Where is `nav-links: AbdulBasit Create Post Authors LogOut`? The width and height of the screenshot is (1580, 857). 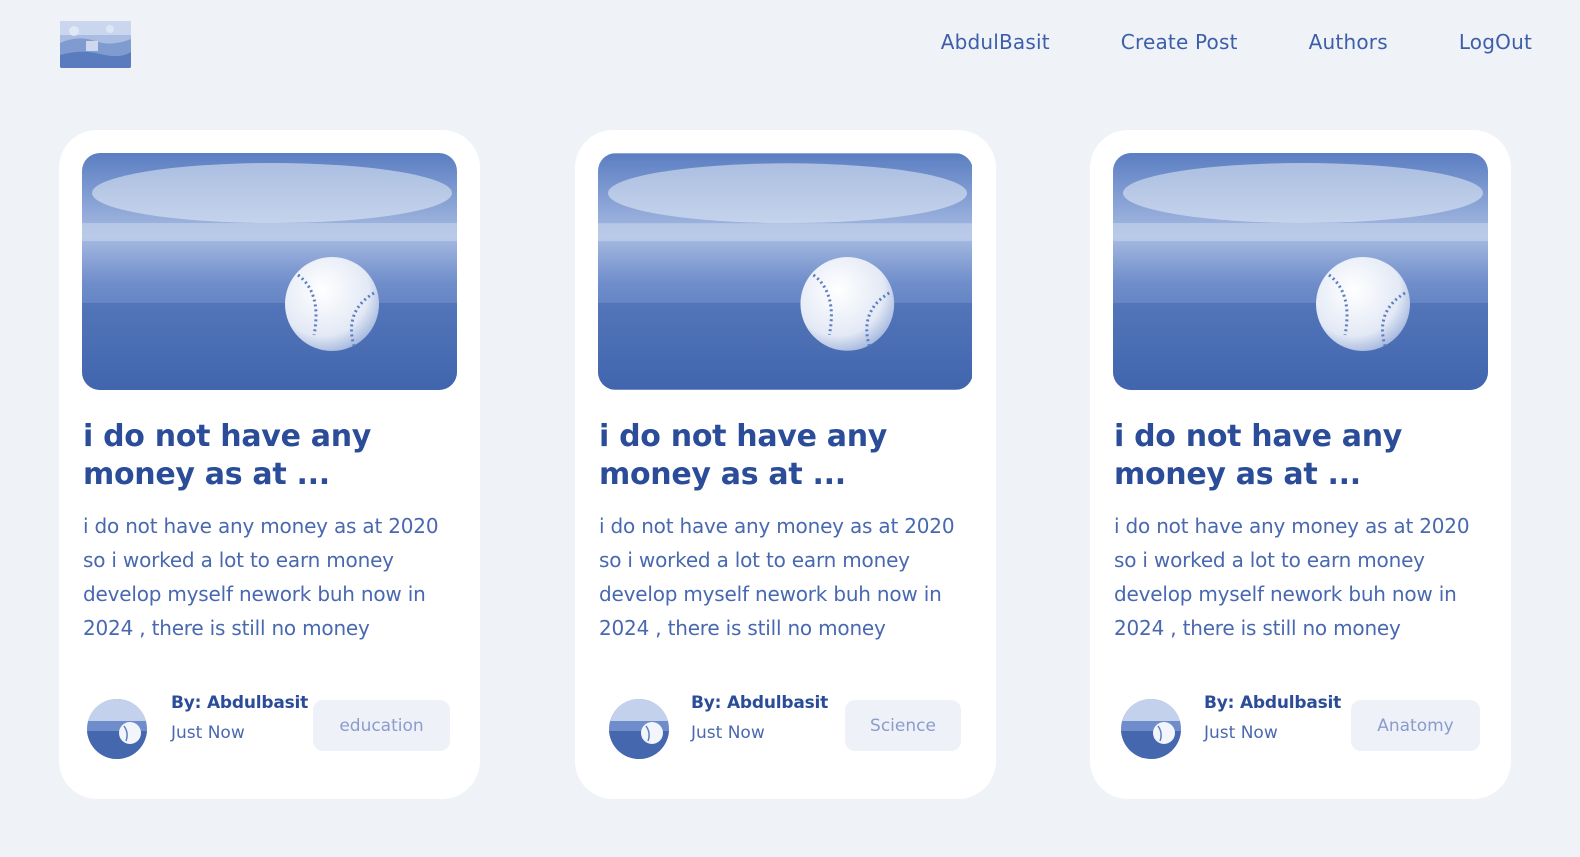
nav-links: AbdulBasit Create Post Authors LogOut is located at coordinates (1236, 42).